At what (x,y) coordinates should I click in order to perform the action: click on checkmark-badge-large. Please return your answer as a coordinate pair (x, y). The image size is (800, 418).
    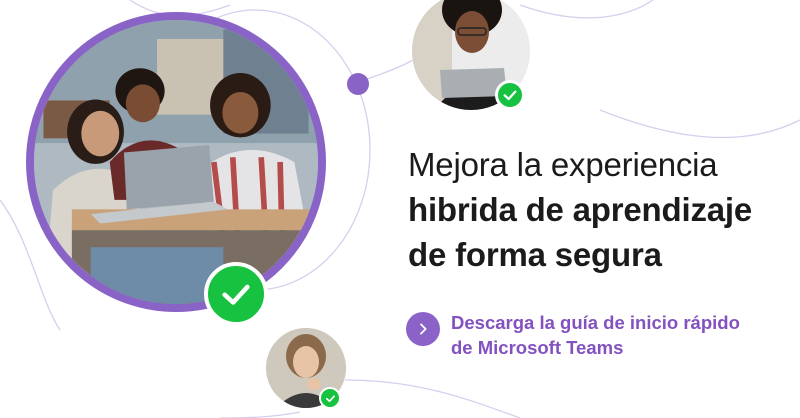
    Looking at the image, I should click on (236, 294).